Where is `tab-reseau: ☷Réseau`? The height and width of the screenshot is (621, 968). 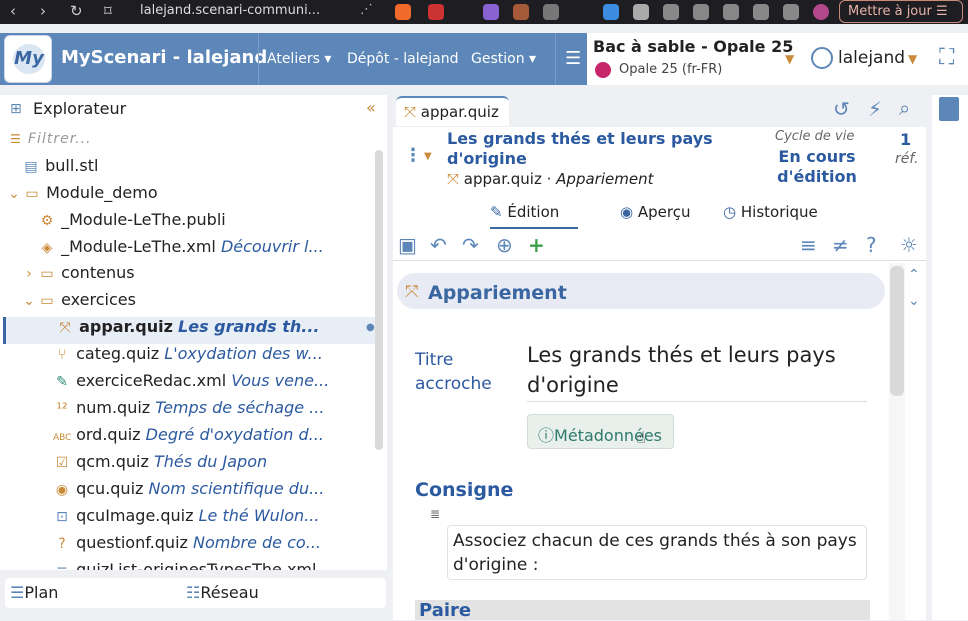
tab-reseau: ☷Réseau is located at coordinates (222, 592).